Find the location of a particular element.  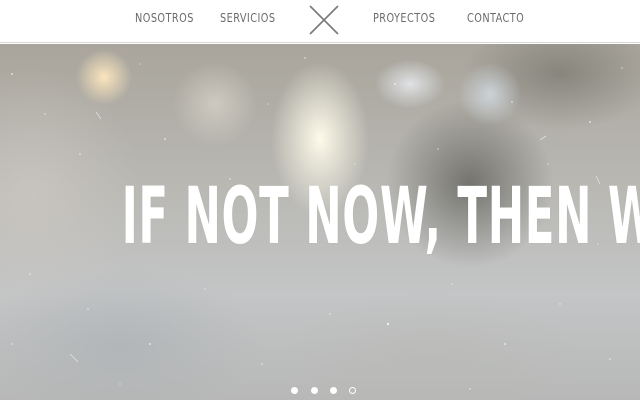

top-navigation-bar: NOSOTROS SERVICIOS PROYECTOS CONTACTO is located at coordinates (320, 21).